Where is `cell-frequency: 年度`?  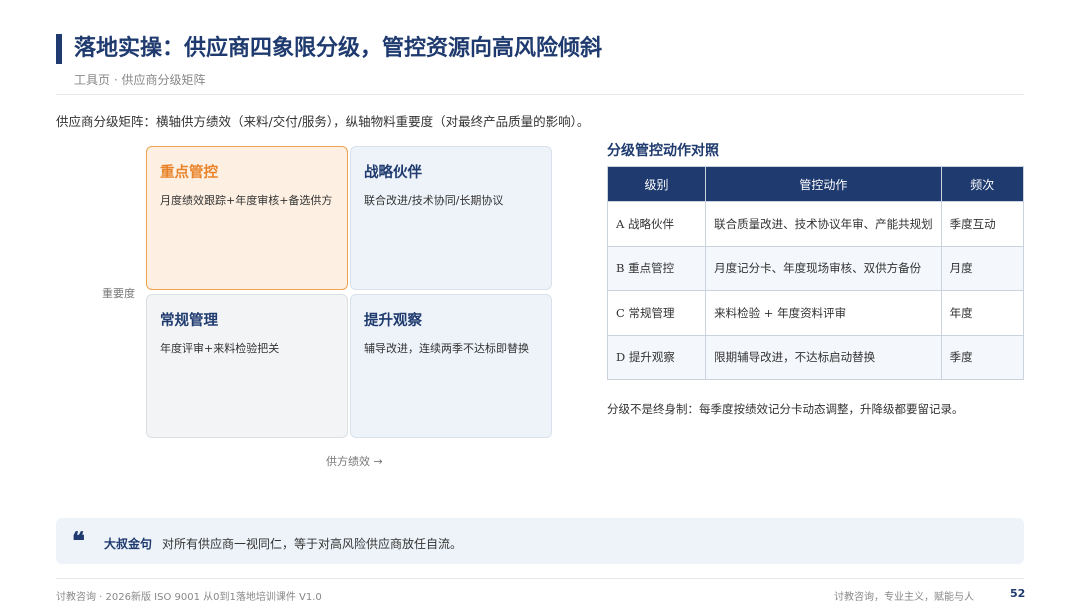
cell-frequency: 年度 is located at coordinates (982, 313).